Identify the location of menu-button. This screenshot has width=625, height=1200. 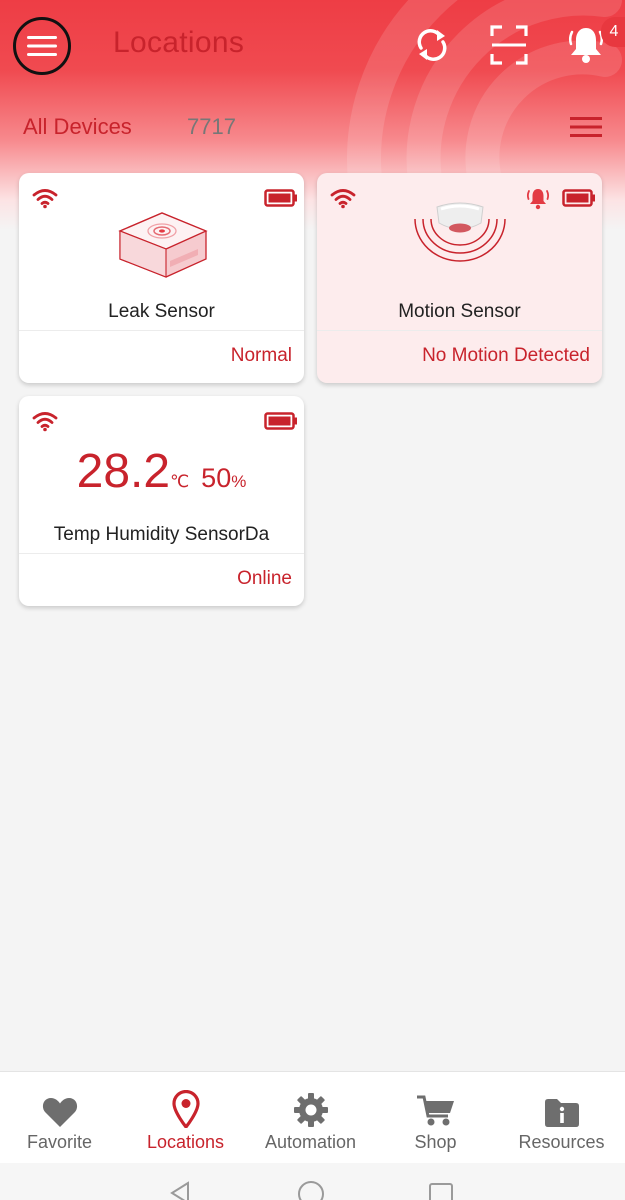
(42, 46).